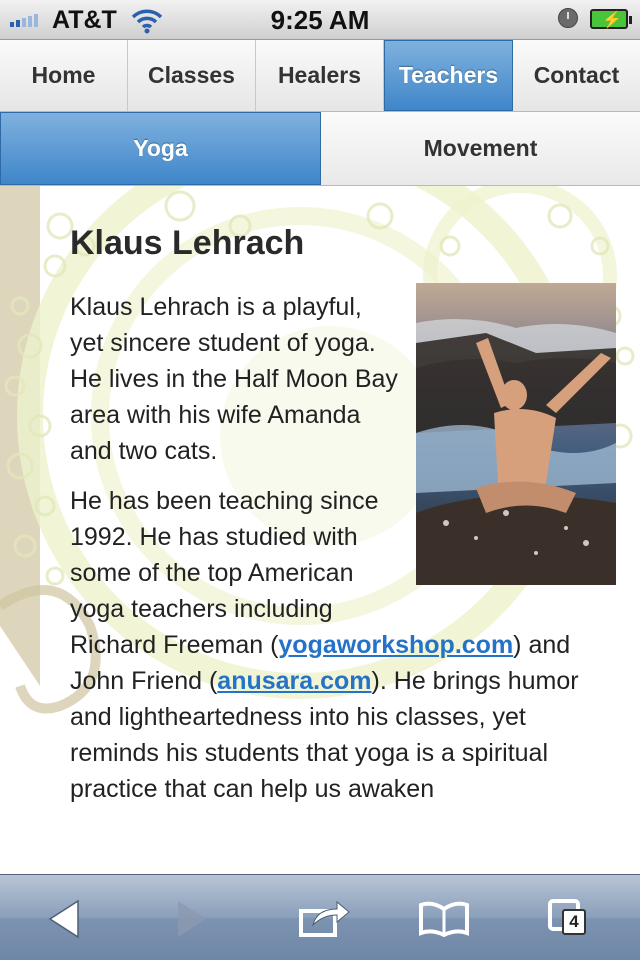  I want to click on back-button, so click(64, 919).